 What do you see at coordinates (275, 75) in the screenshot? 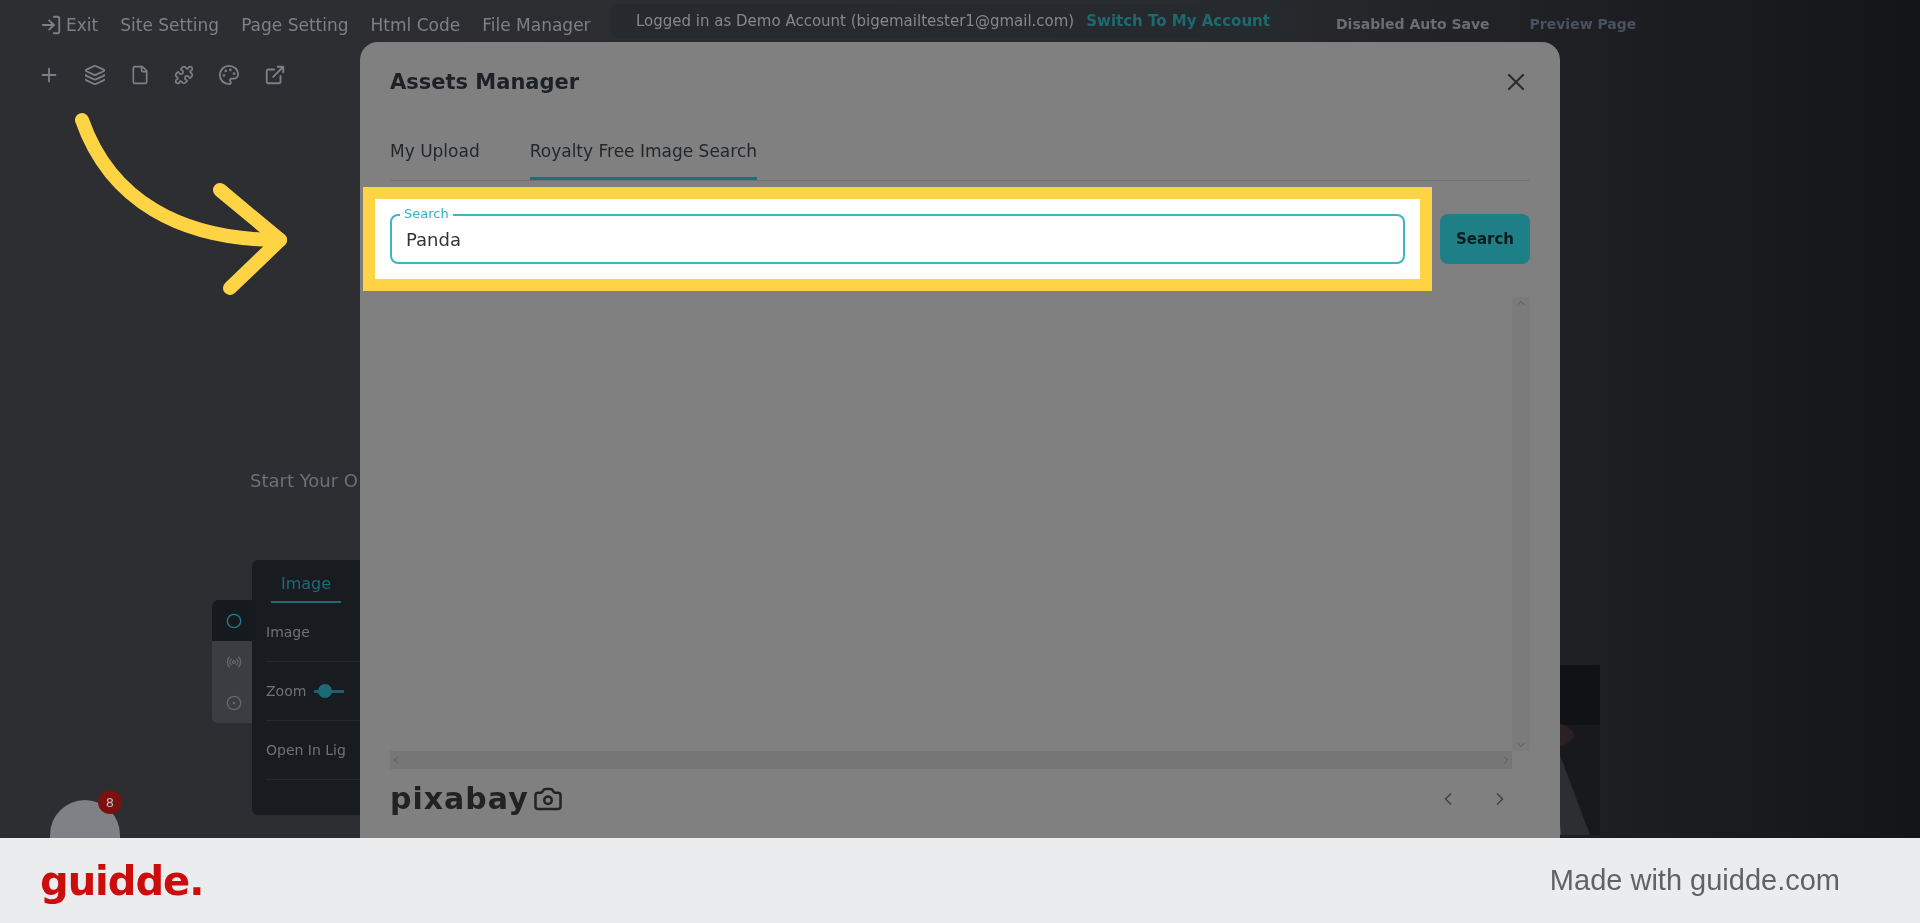
I see `external-link-icon` at bounding box center [275, 75].